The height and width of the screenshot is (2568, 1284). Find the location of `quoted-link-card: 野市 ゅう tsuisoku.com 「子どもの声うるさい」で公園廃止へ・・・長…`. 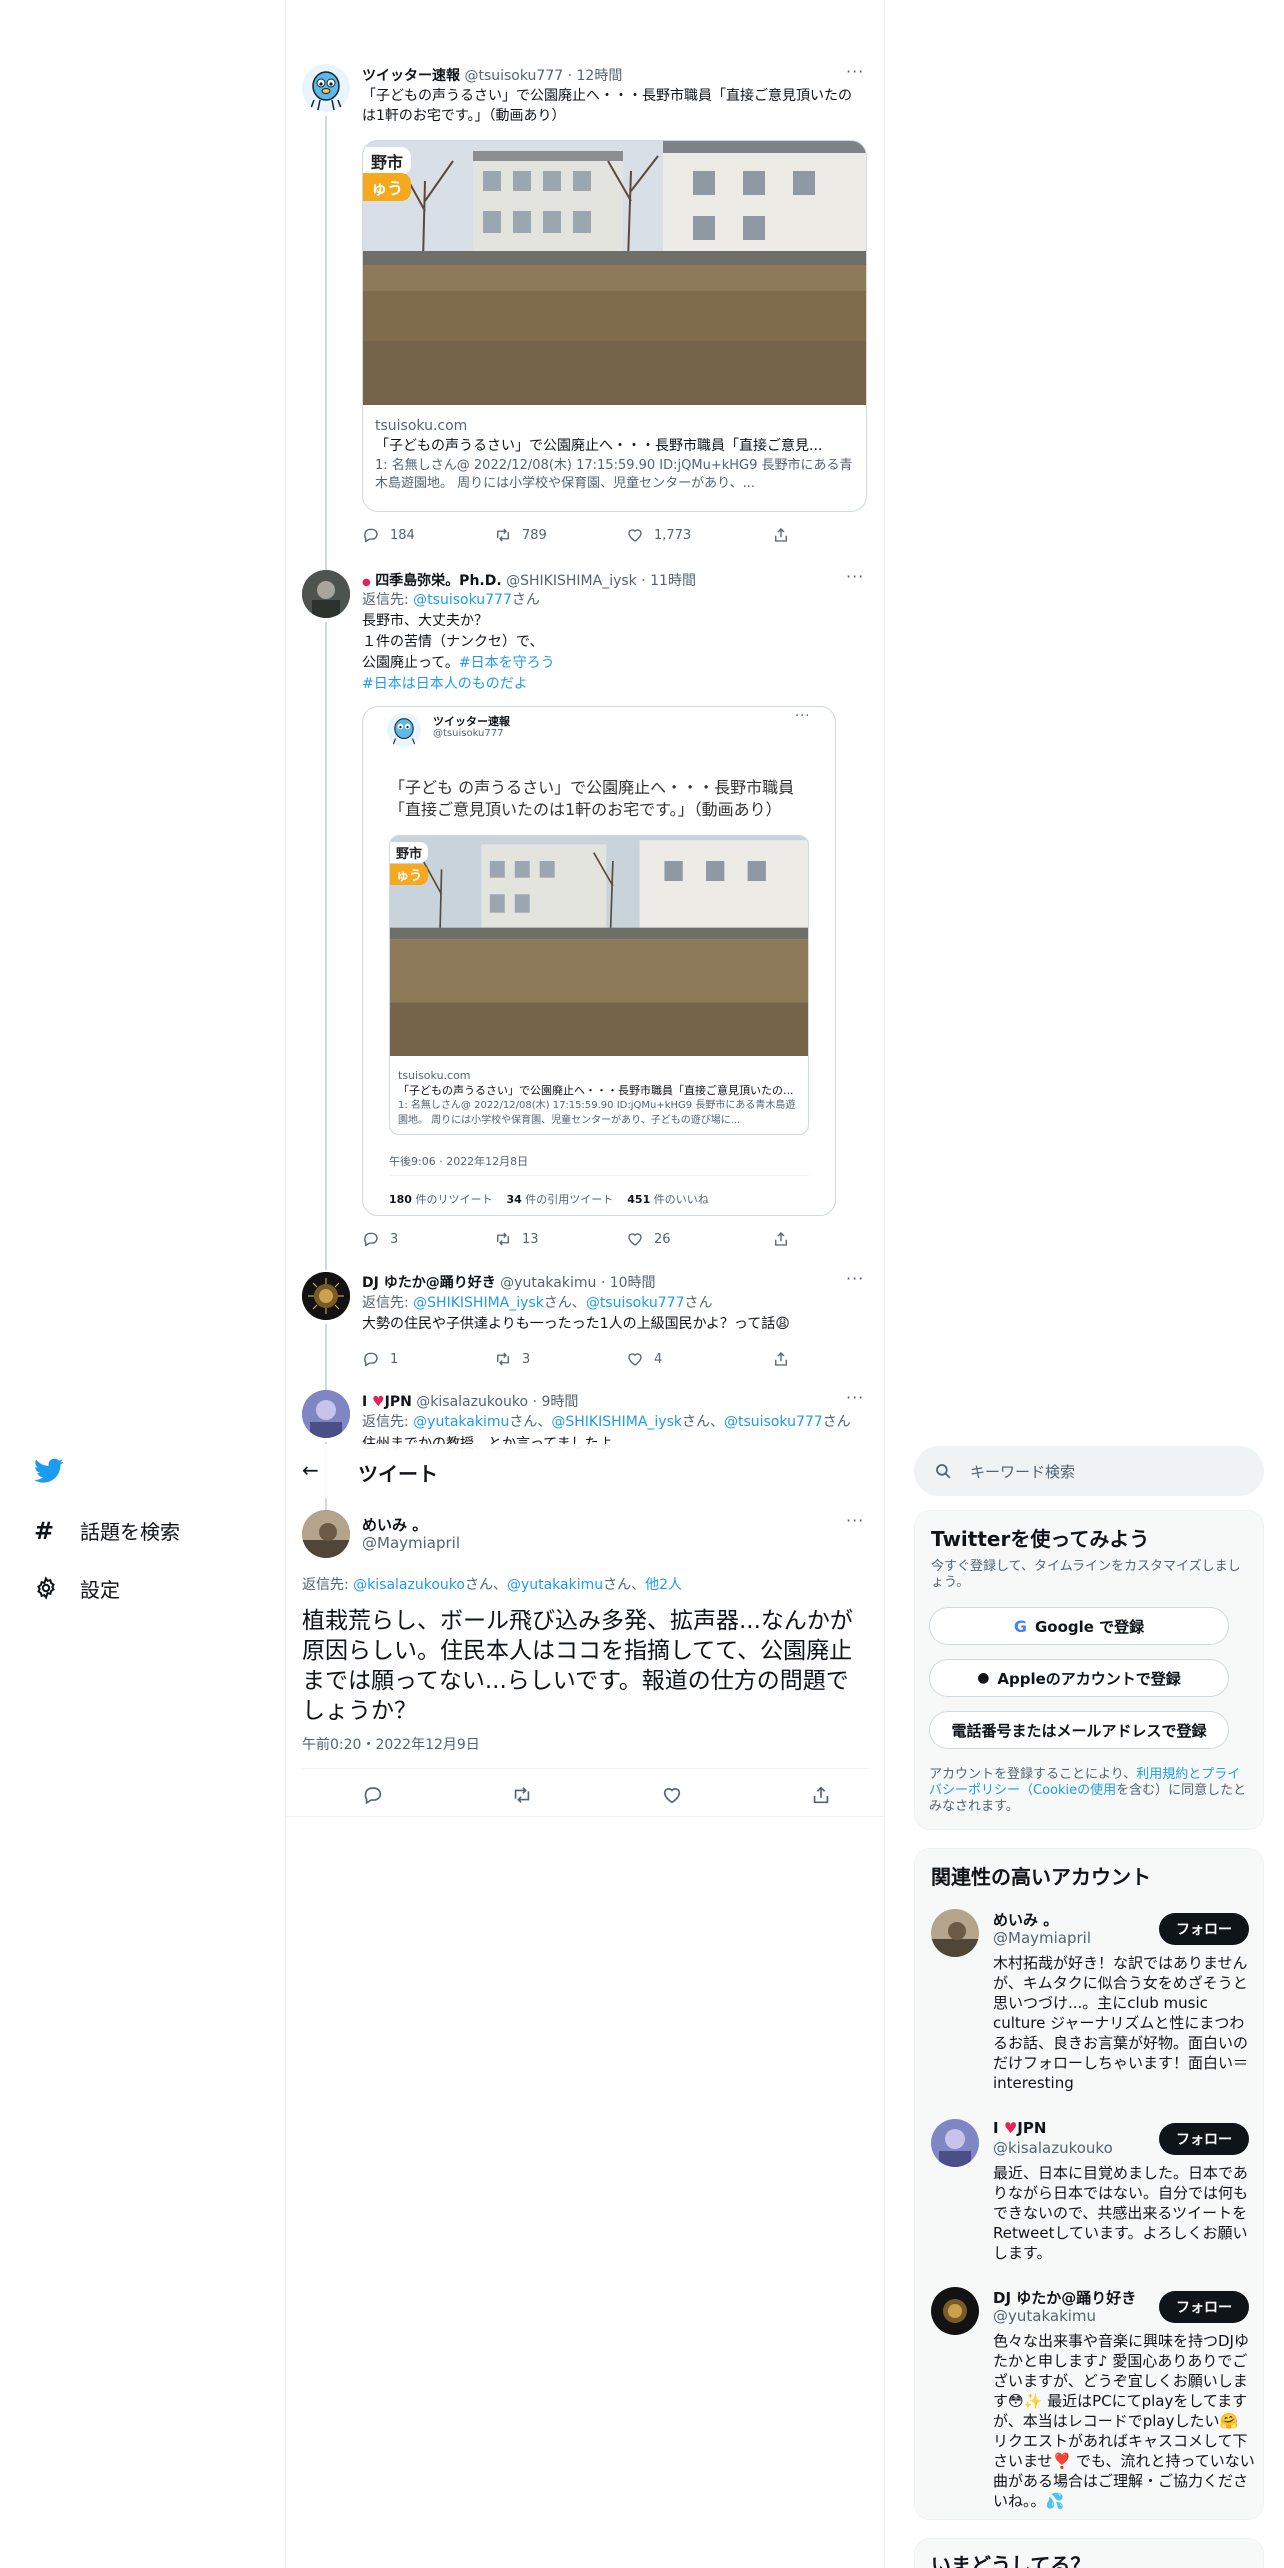

quoted-link-card: 野市 ゅう tsuisoku.com 「子どもの声うるさい」で公園廃止へ・・・長… is located at coordinates (599, 985).